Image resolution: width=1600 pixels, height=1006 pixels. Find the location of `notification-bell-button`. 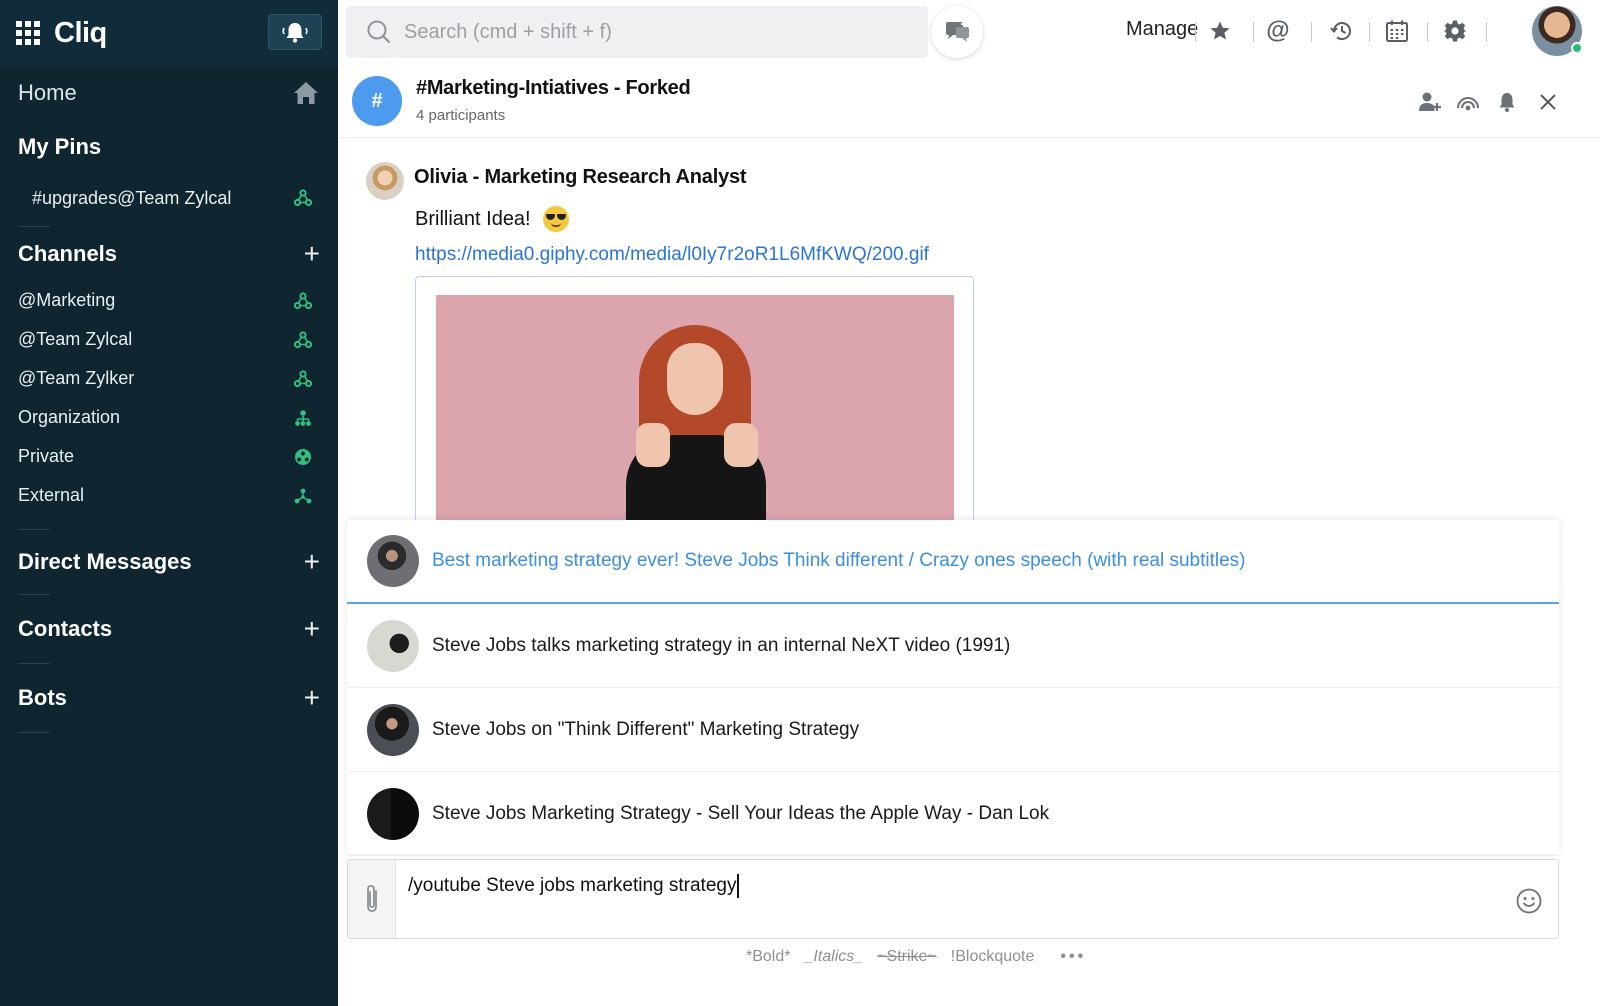

notification-bell-button is located at coordinates (295, 32).